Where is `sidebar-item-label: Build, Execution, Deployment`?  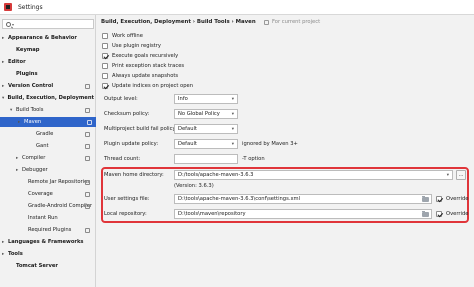 sidebar-item-label: Build, Execution, Deployment is located at coordinates (50, 98).